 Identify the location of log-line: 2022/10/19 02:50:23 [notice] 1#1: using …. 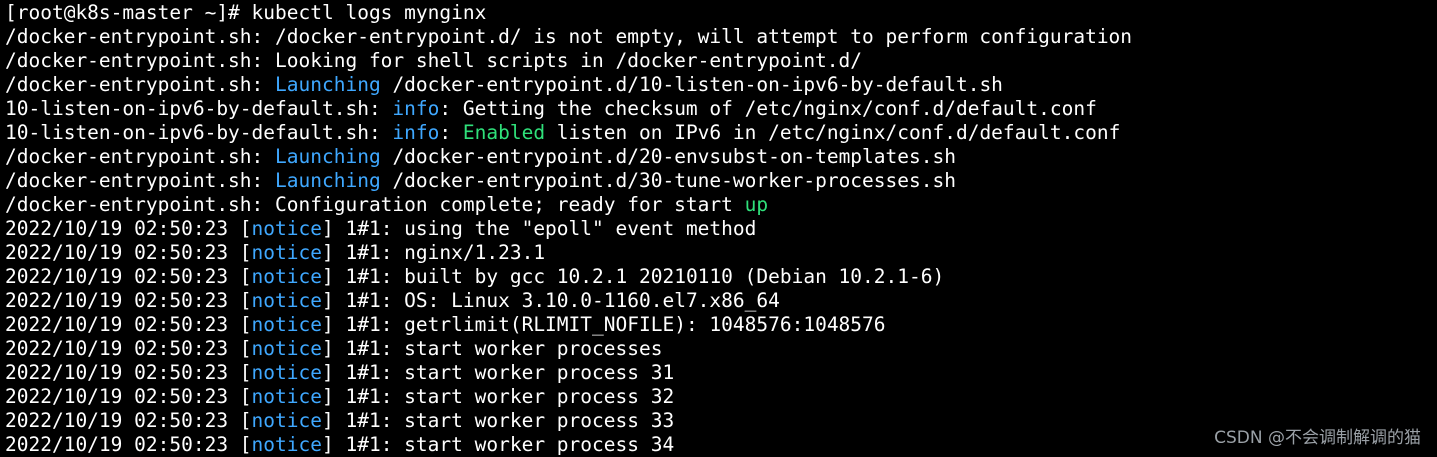
(721, 229).